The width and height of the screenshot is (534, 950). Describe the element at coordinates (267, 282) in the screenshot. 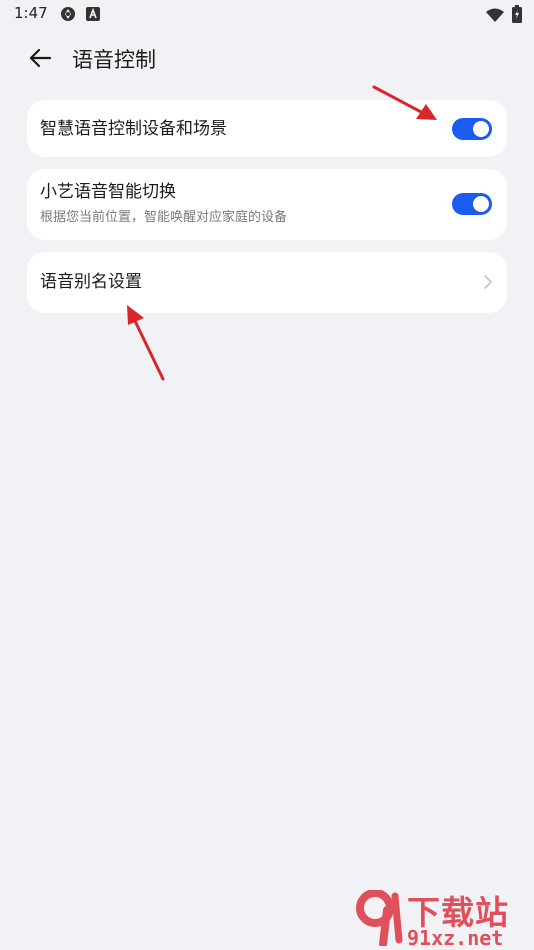

I see `setting-voice-alias: 语音别名设置` at that location.